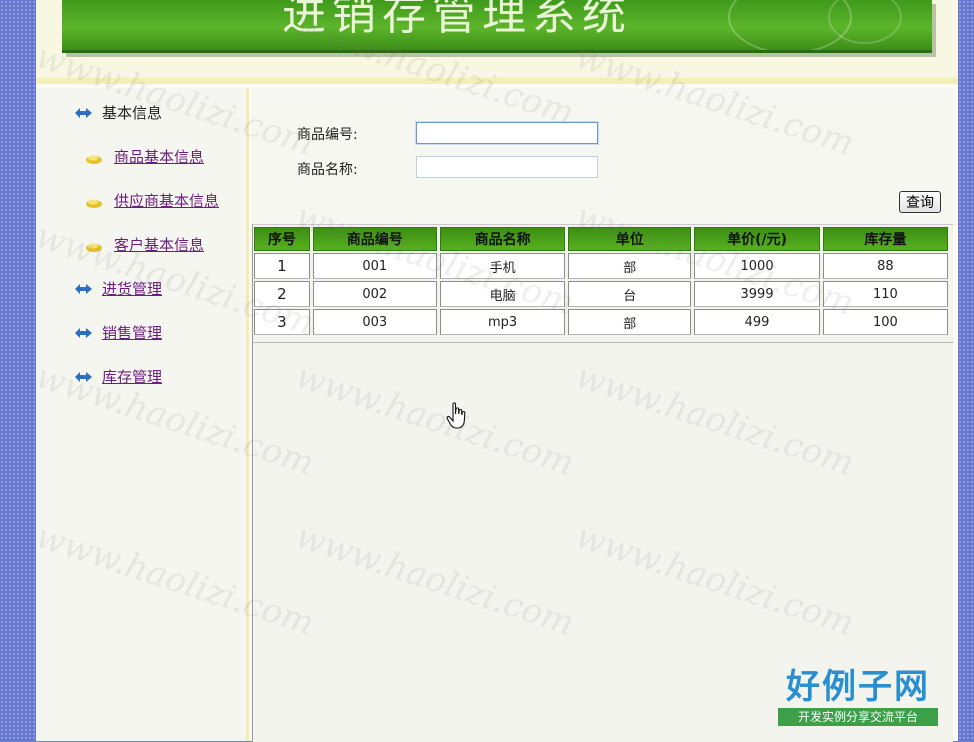 This screenshot has width=974, height=742. What do you see at coordinates (920, 202) in the screenshot?
I see `query-button: 查询` at bounding box center [920, 202].